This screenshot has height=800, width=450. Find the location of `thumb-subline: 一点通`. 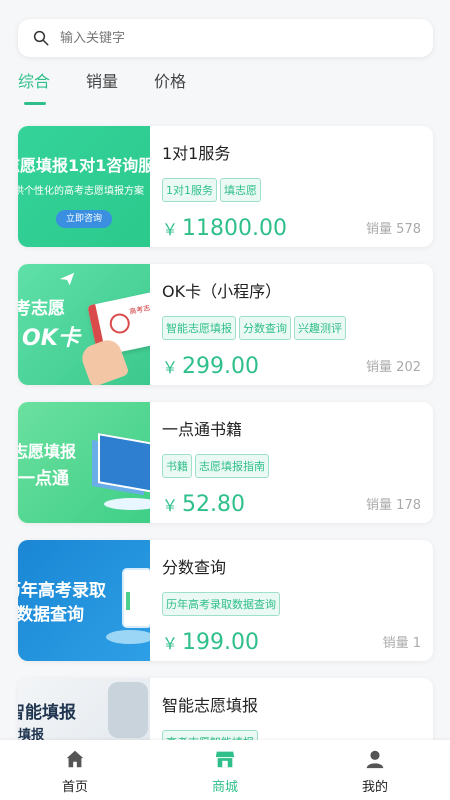

thumb-subline: 一点通 is located at coordinates (43, 479).